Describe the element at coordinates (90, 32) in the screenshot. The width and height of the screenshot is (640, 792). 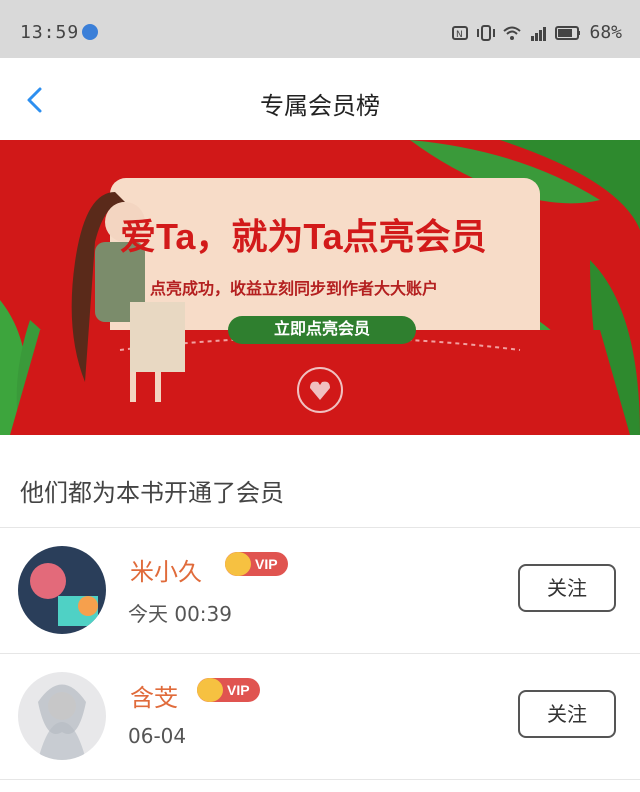
I see `browser-icon` at that location.